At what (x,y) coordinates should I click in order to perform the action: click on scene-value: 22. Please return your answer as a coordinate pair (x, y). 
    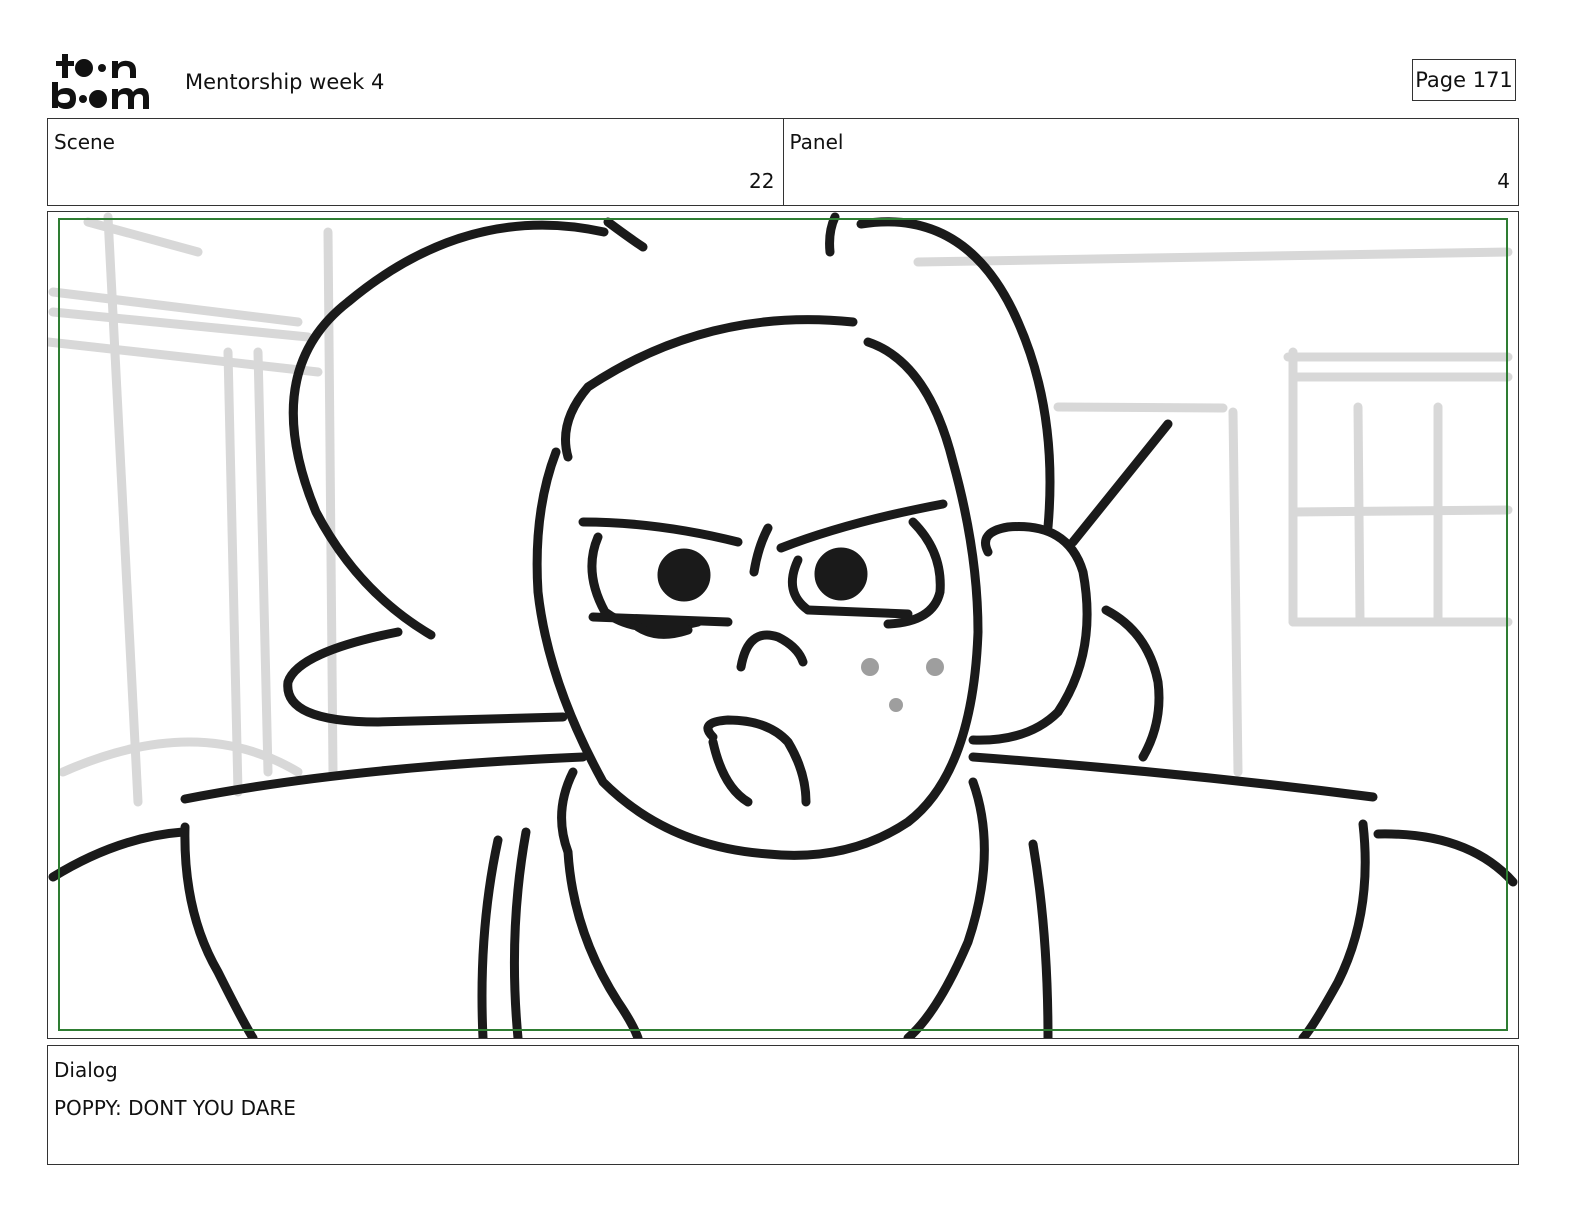
    Looking at the image, I should click on (762, 181).